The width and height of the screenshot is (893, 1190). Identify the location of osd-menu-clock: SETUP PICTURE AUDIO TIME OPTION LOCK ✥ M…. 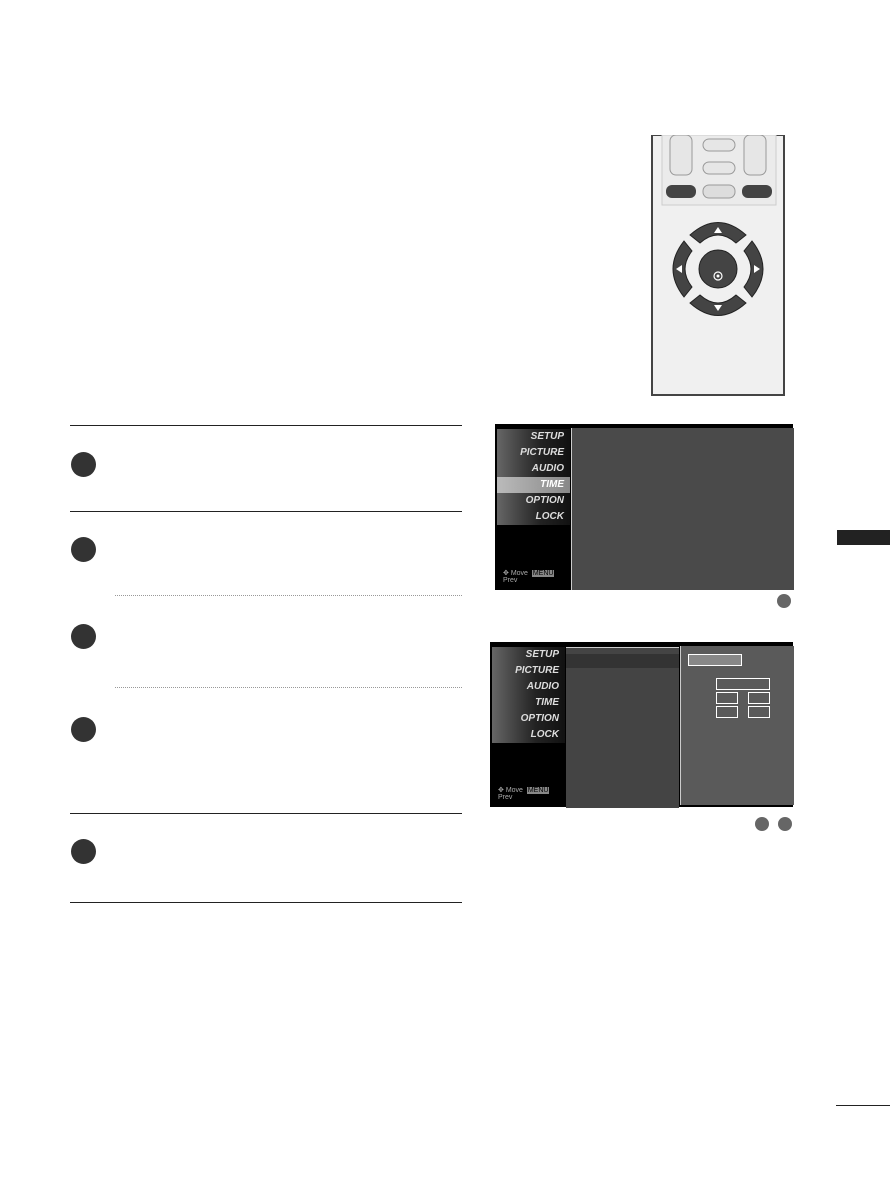
(642, 725).